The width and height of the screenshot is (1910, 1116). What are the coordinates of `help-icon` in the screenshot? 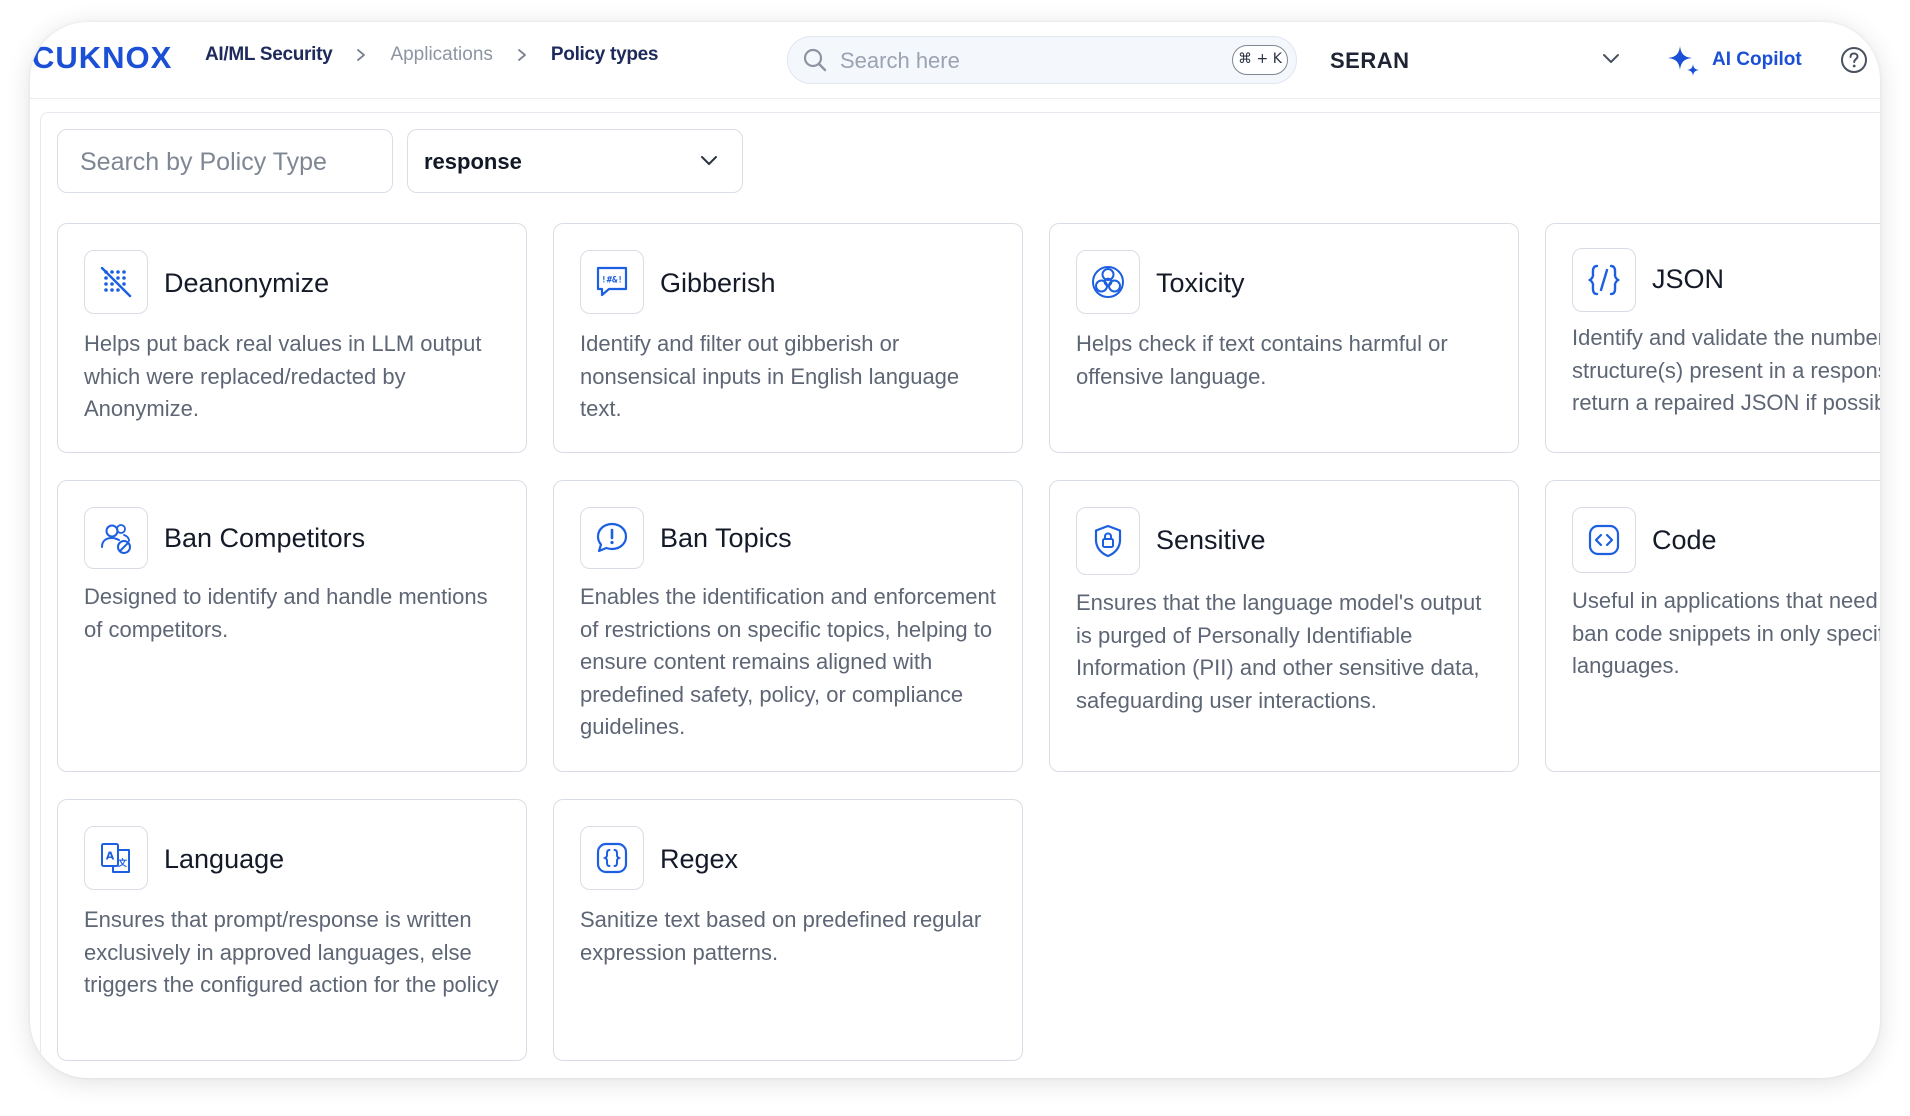 It's located at (1854, 62).